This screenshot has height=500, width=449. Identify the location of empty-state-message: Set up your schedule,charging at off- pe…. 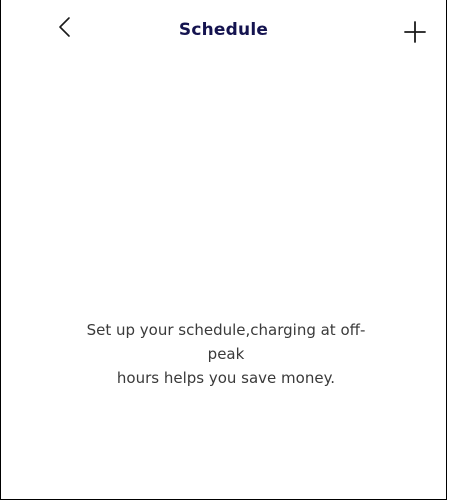
(226, 354).